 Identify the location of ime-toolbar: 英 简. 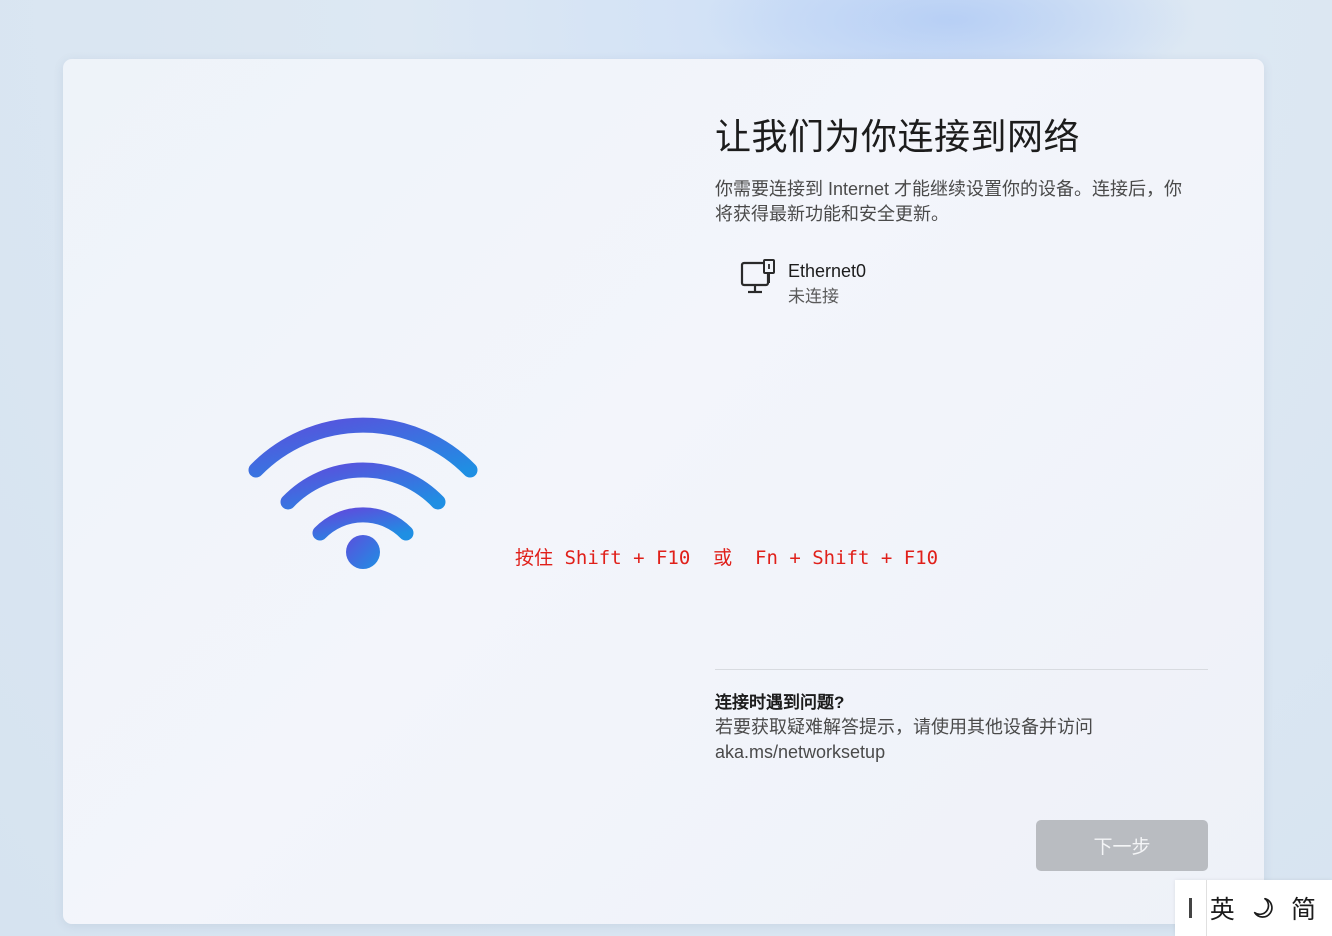
(1253, 908).